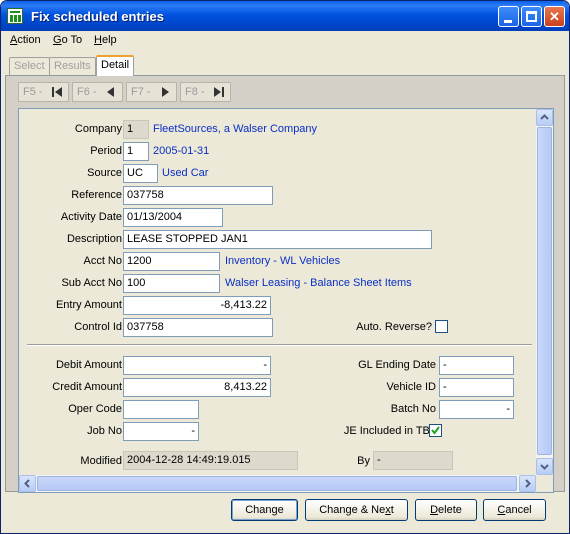  What do you see at coordinates (394, 327) in the screenshot?
I see `auto-reverse-label: Auto. Reverse?` at bounding box center [394, 327].